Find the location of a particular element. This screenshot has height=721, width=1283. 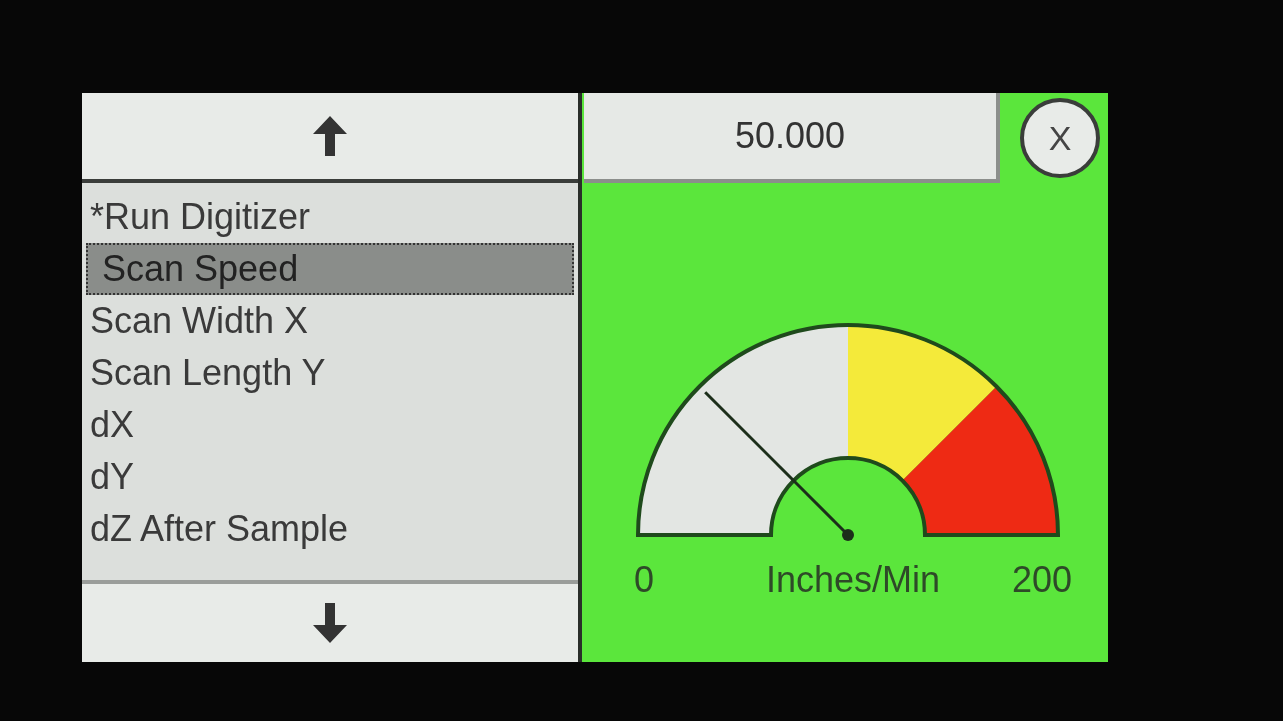

scroll-up-button is located at coordinates (330, 138).